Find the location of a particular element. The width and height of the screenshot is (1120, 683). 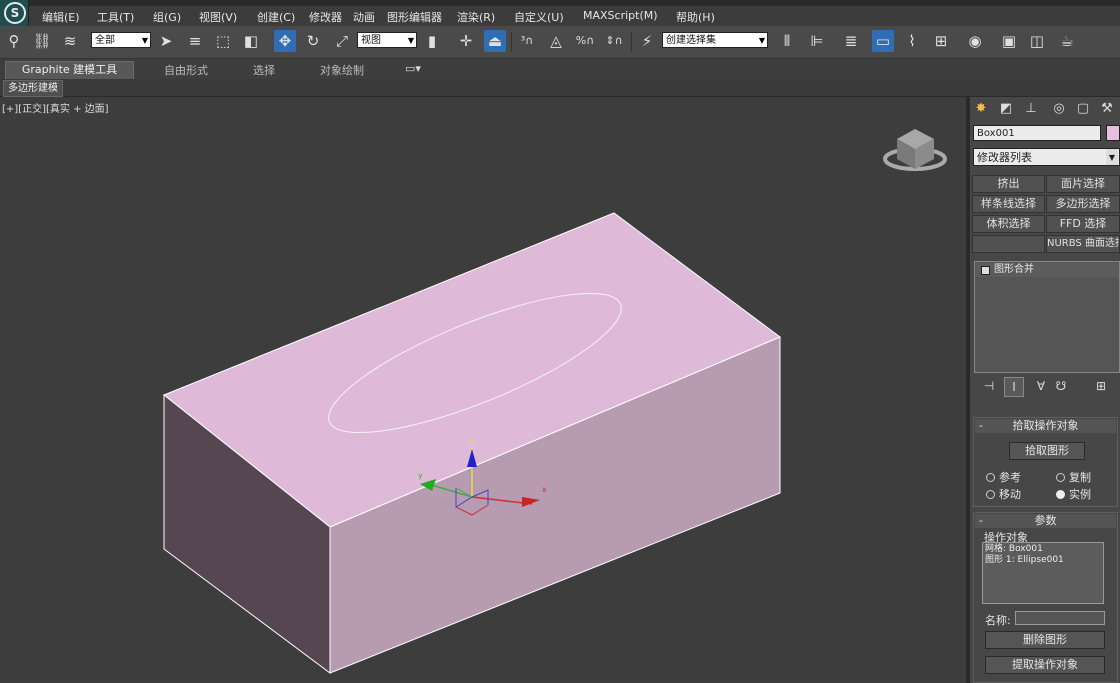

radio-instance: 实例 is located at coordinates (1073, 494).